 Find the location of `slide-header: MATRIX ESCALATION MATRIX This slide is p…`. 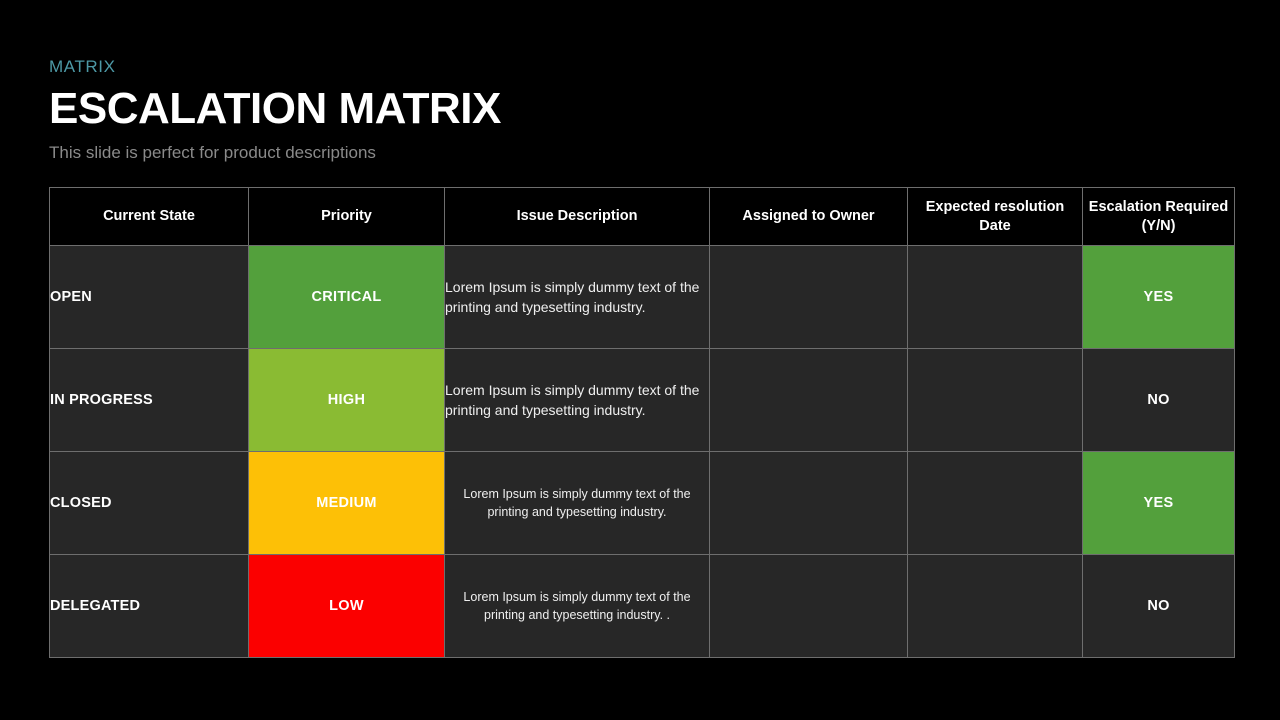

slide-header: MATRIX ESCALATION MATRIX This slide is p… is located at coordinates (499, 110).